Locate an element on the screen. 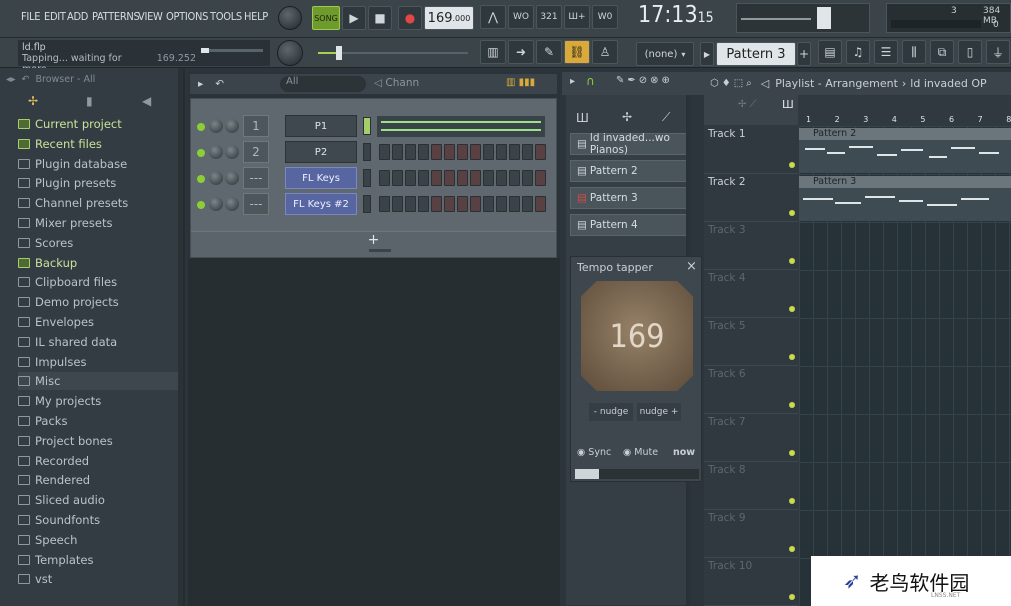  now-button: now is located at coordinates (684, 452).